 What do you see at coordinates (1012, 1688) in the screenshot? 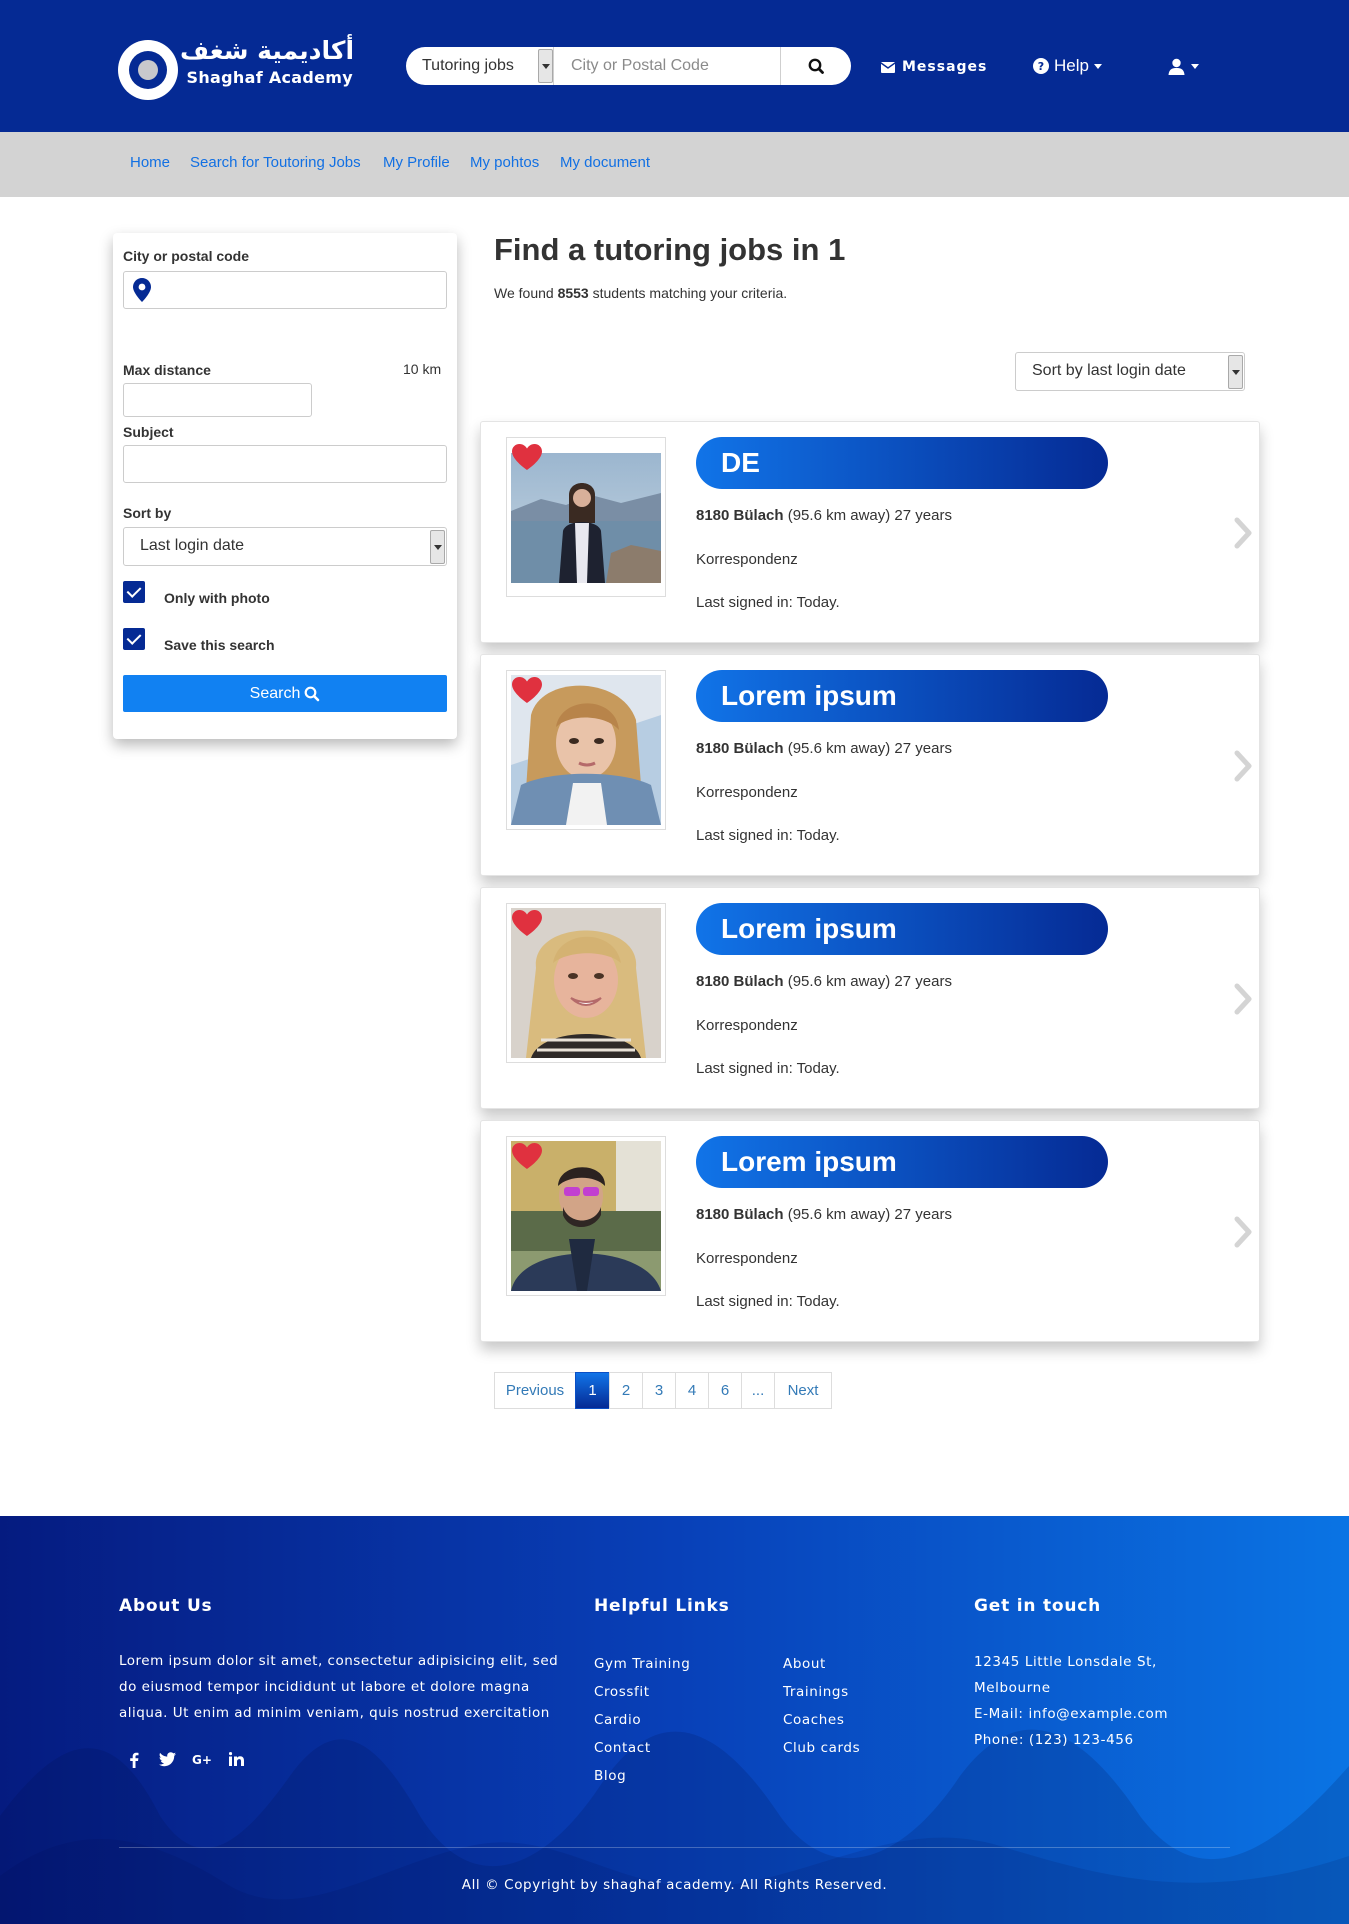
I see `footer-address-line2: Melbourne` at bounding box center [1012, 1688].